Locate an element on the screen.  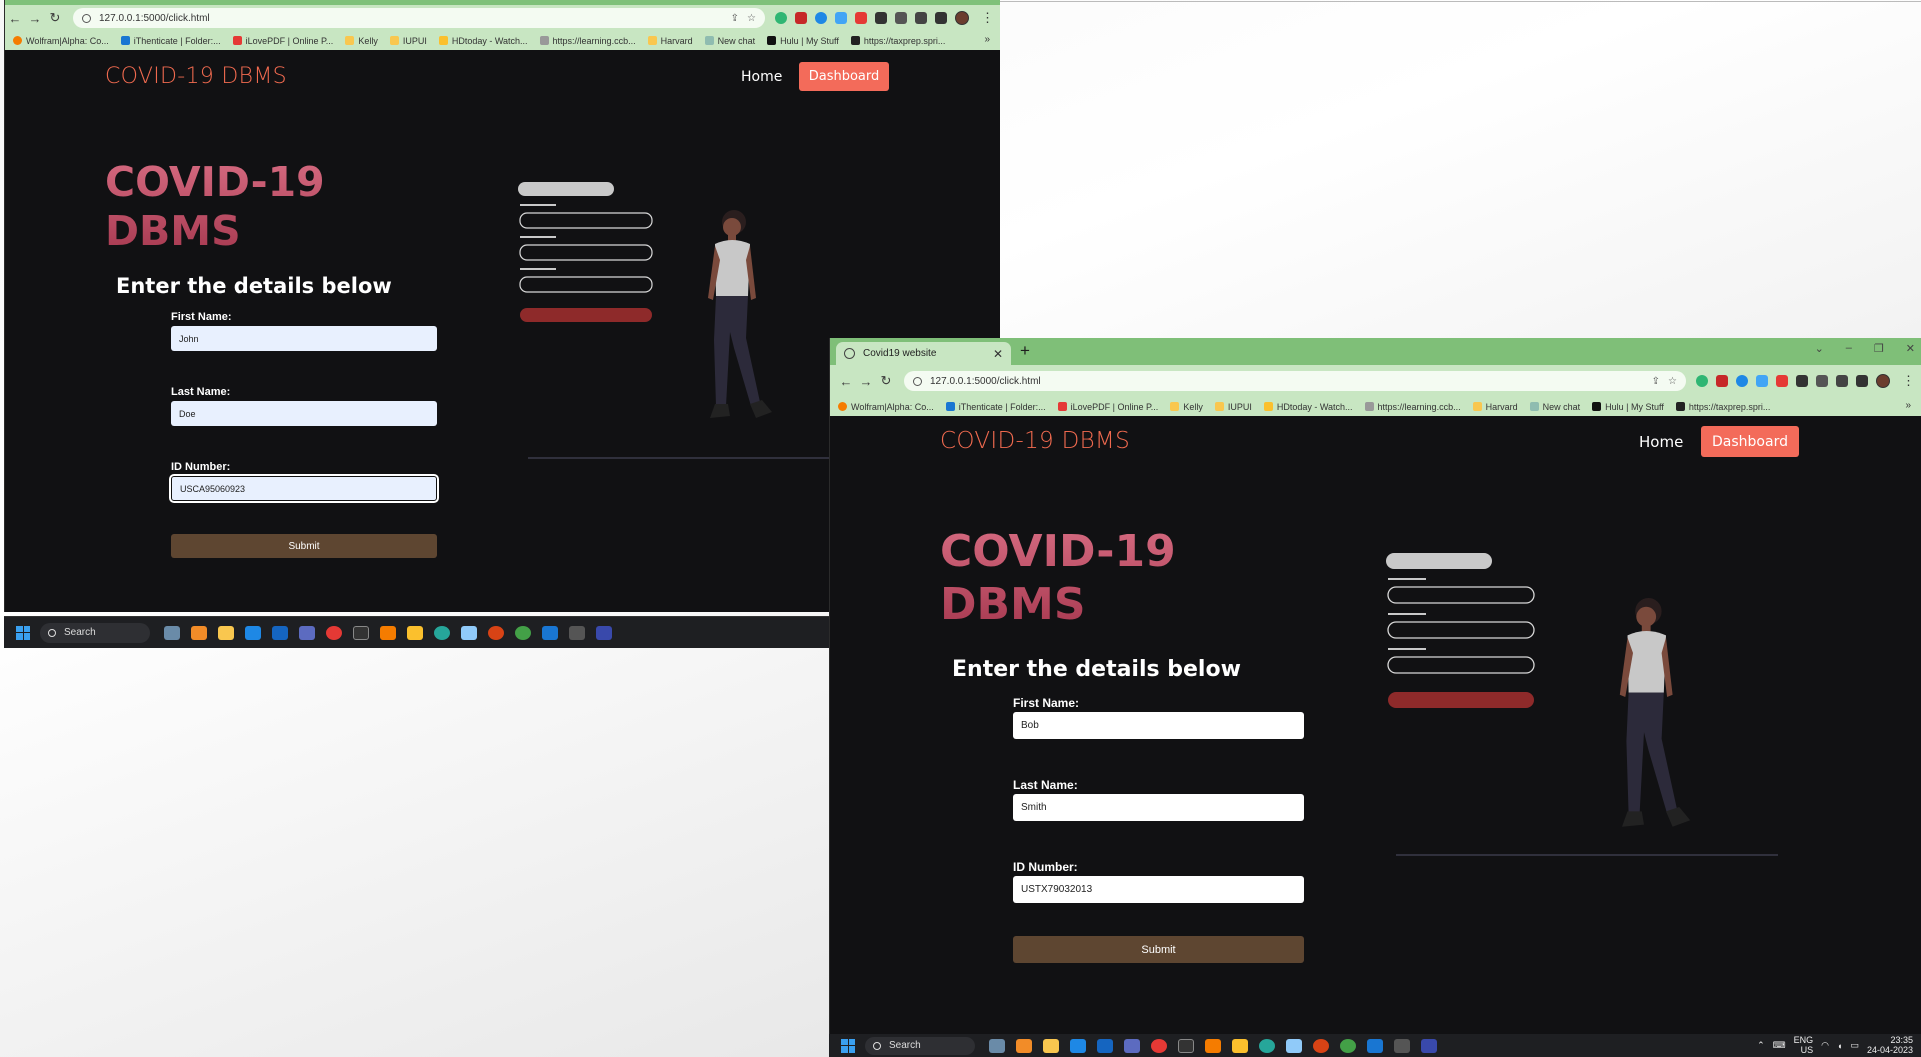
wifi-icon: ◠ is located at coordinates (1825, 1045).